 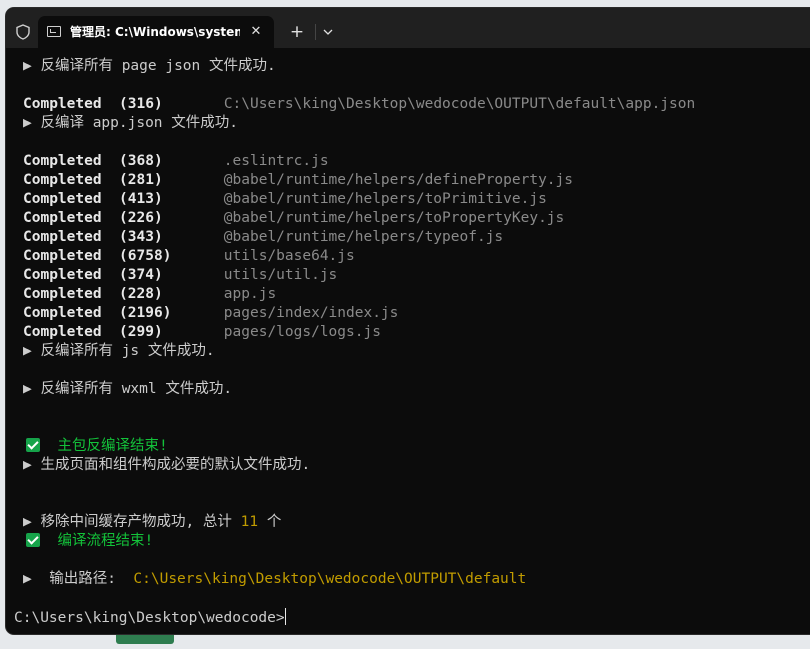 What do you see at coordinates (97, 446) in the screenshot?
I see `output-line: 主包反编译结束!` at bounding box center [97, 446].